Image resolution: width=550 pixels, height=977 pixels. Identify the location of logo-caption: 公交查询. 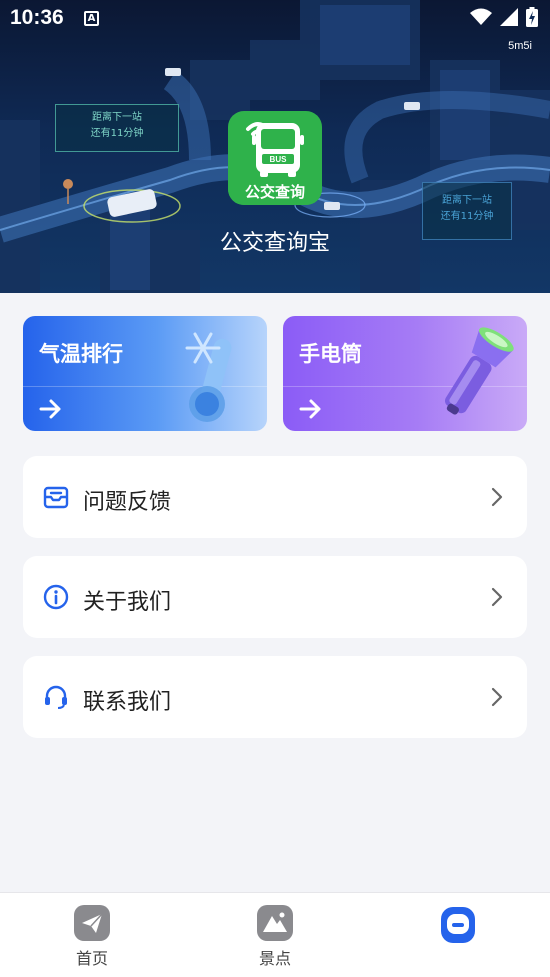
(275, 192).